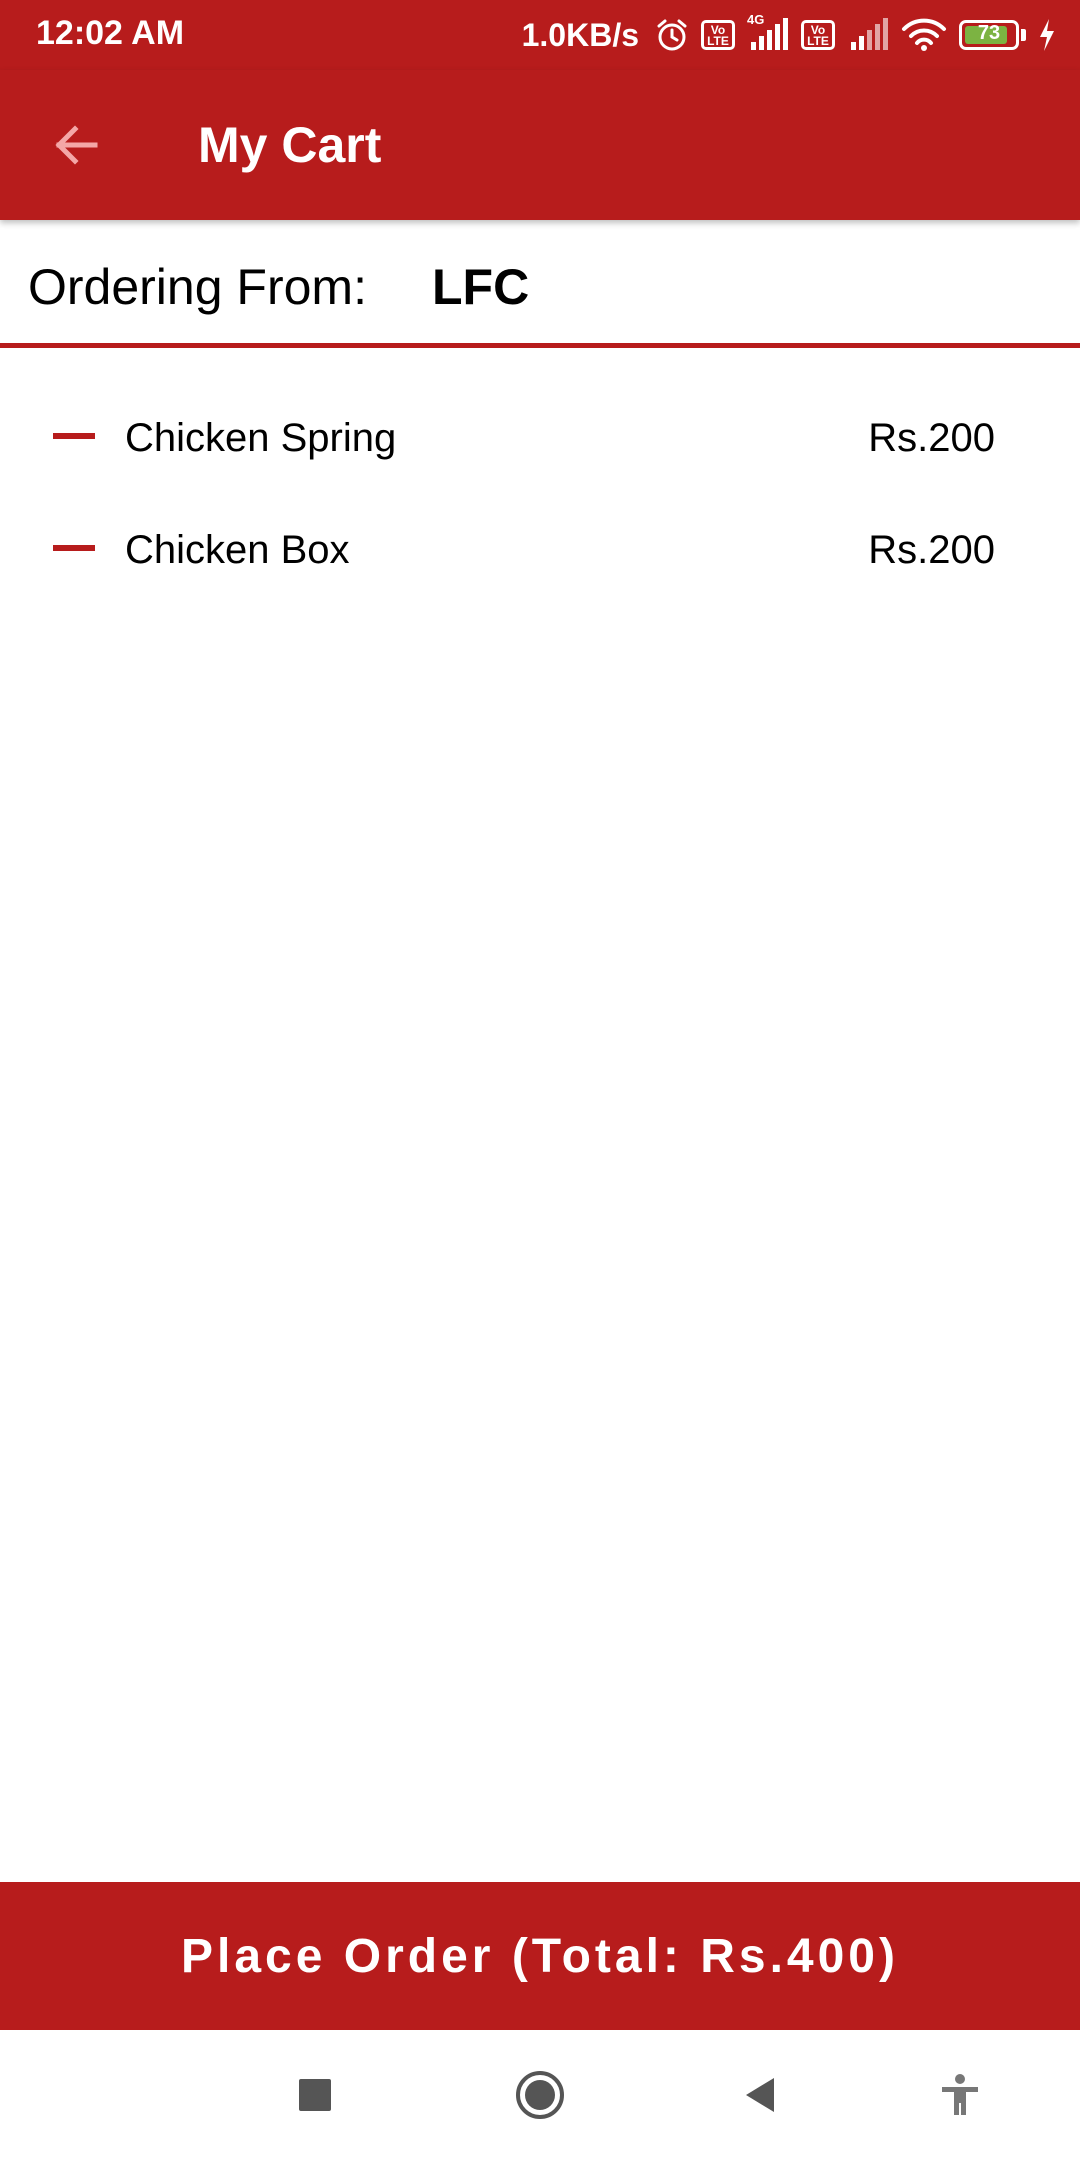  Describe the element at coordinates (197, 287) in the screenshot. I see `ordering-from-label: Ordering From:` at that location.